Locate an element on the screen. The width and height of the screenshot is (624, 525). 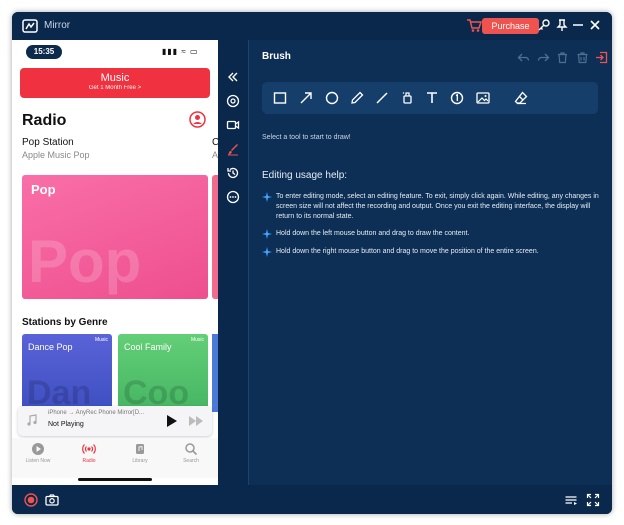
cart-icon is located at coordinates (474, 25).